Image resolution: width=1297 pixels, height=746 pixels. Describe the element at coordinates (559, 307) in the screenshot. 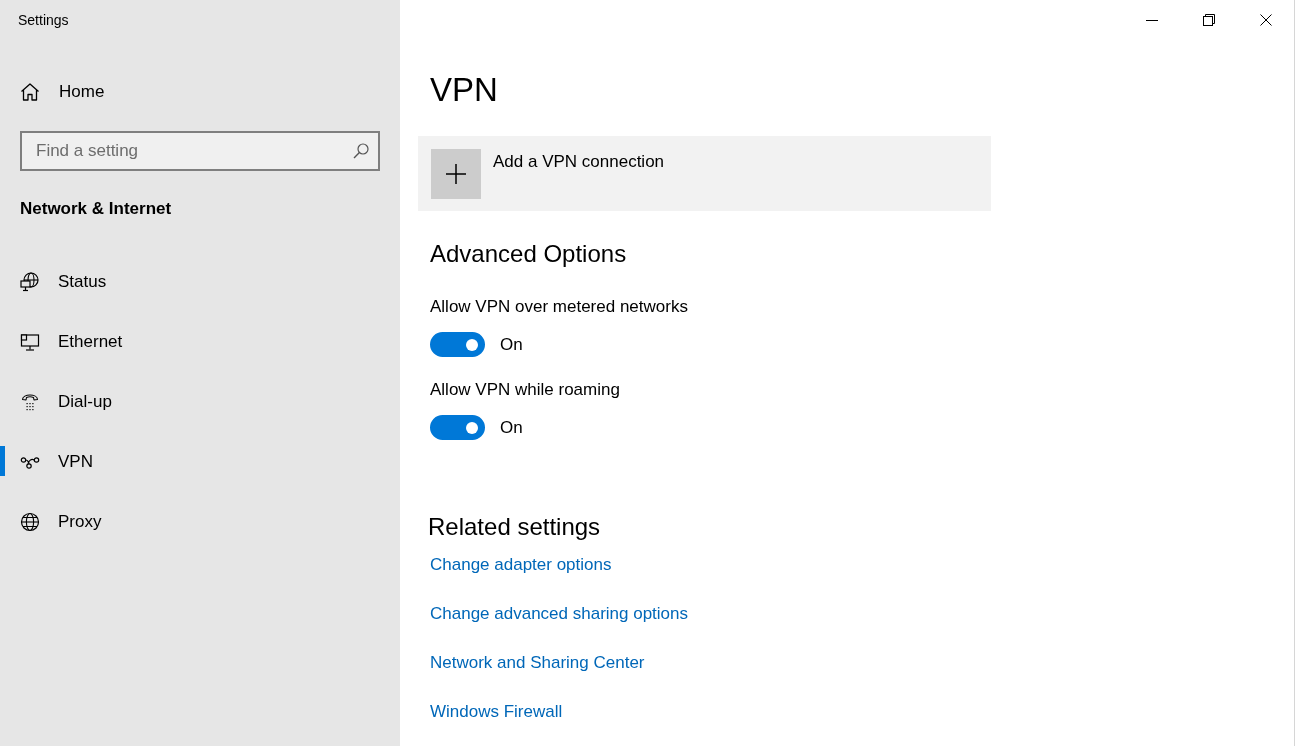

I see `option-label: Allow VPN over metered networks` at that location.